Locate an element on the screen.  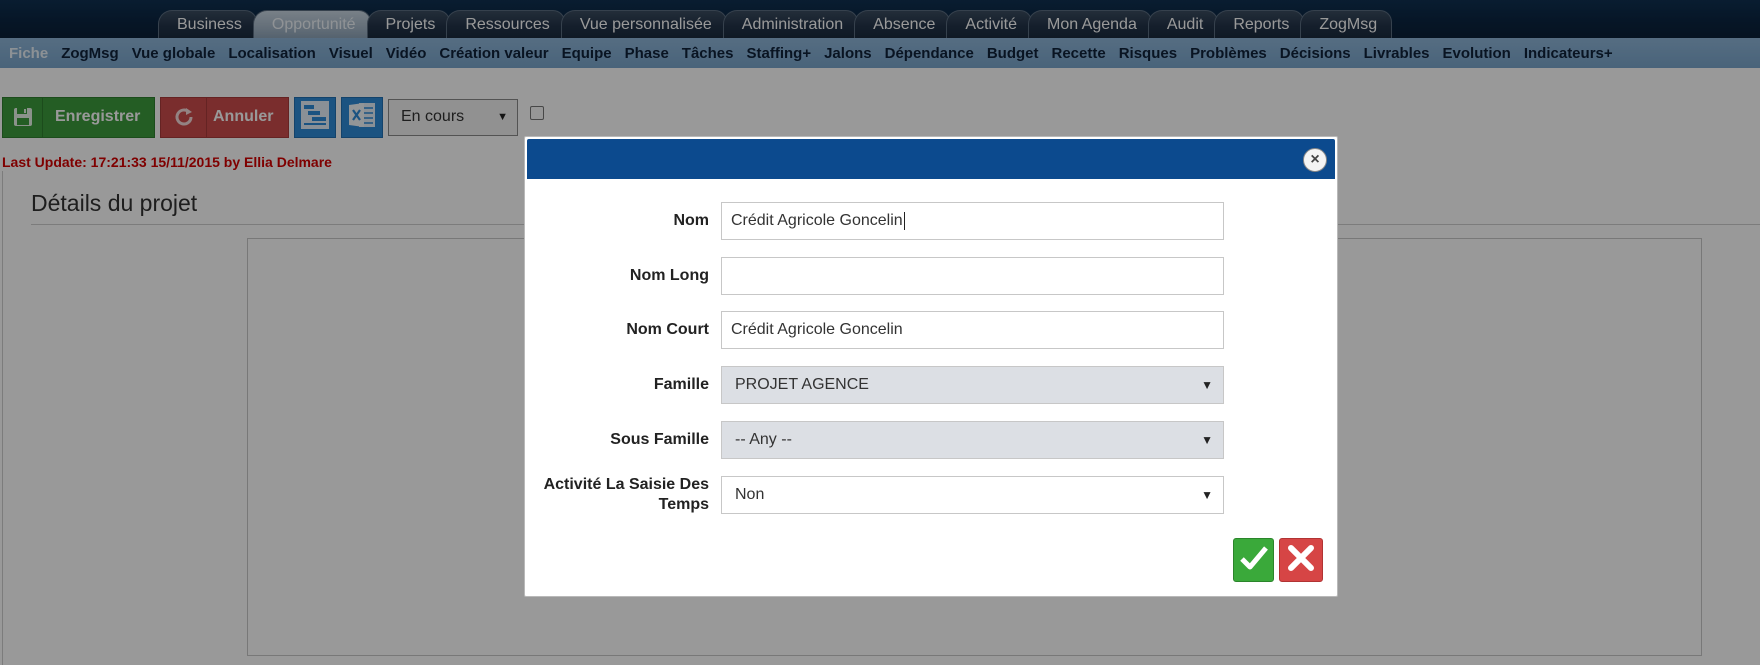
x-mark-icon is located at coordinates (1301, 560).